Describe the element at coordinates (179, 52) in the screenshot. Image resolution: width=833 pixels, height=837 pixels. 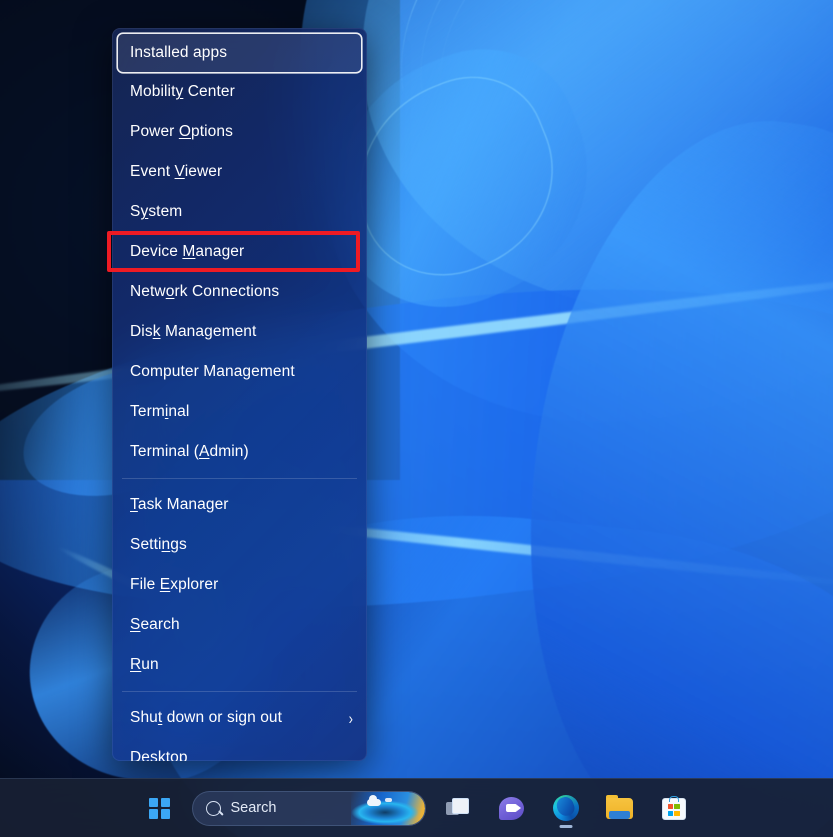
I see `menu-item-label: Installed apps` at that location.